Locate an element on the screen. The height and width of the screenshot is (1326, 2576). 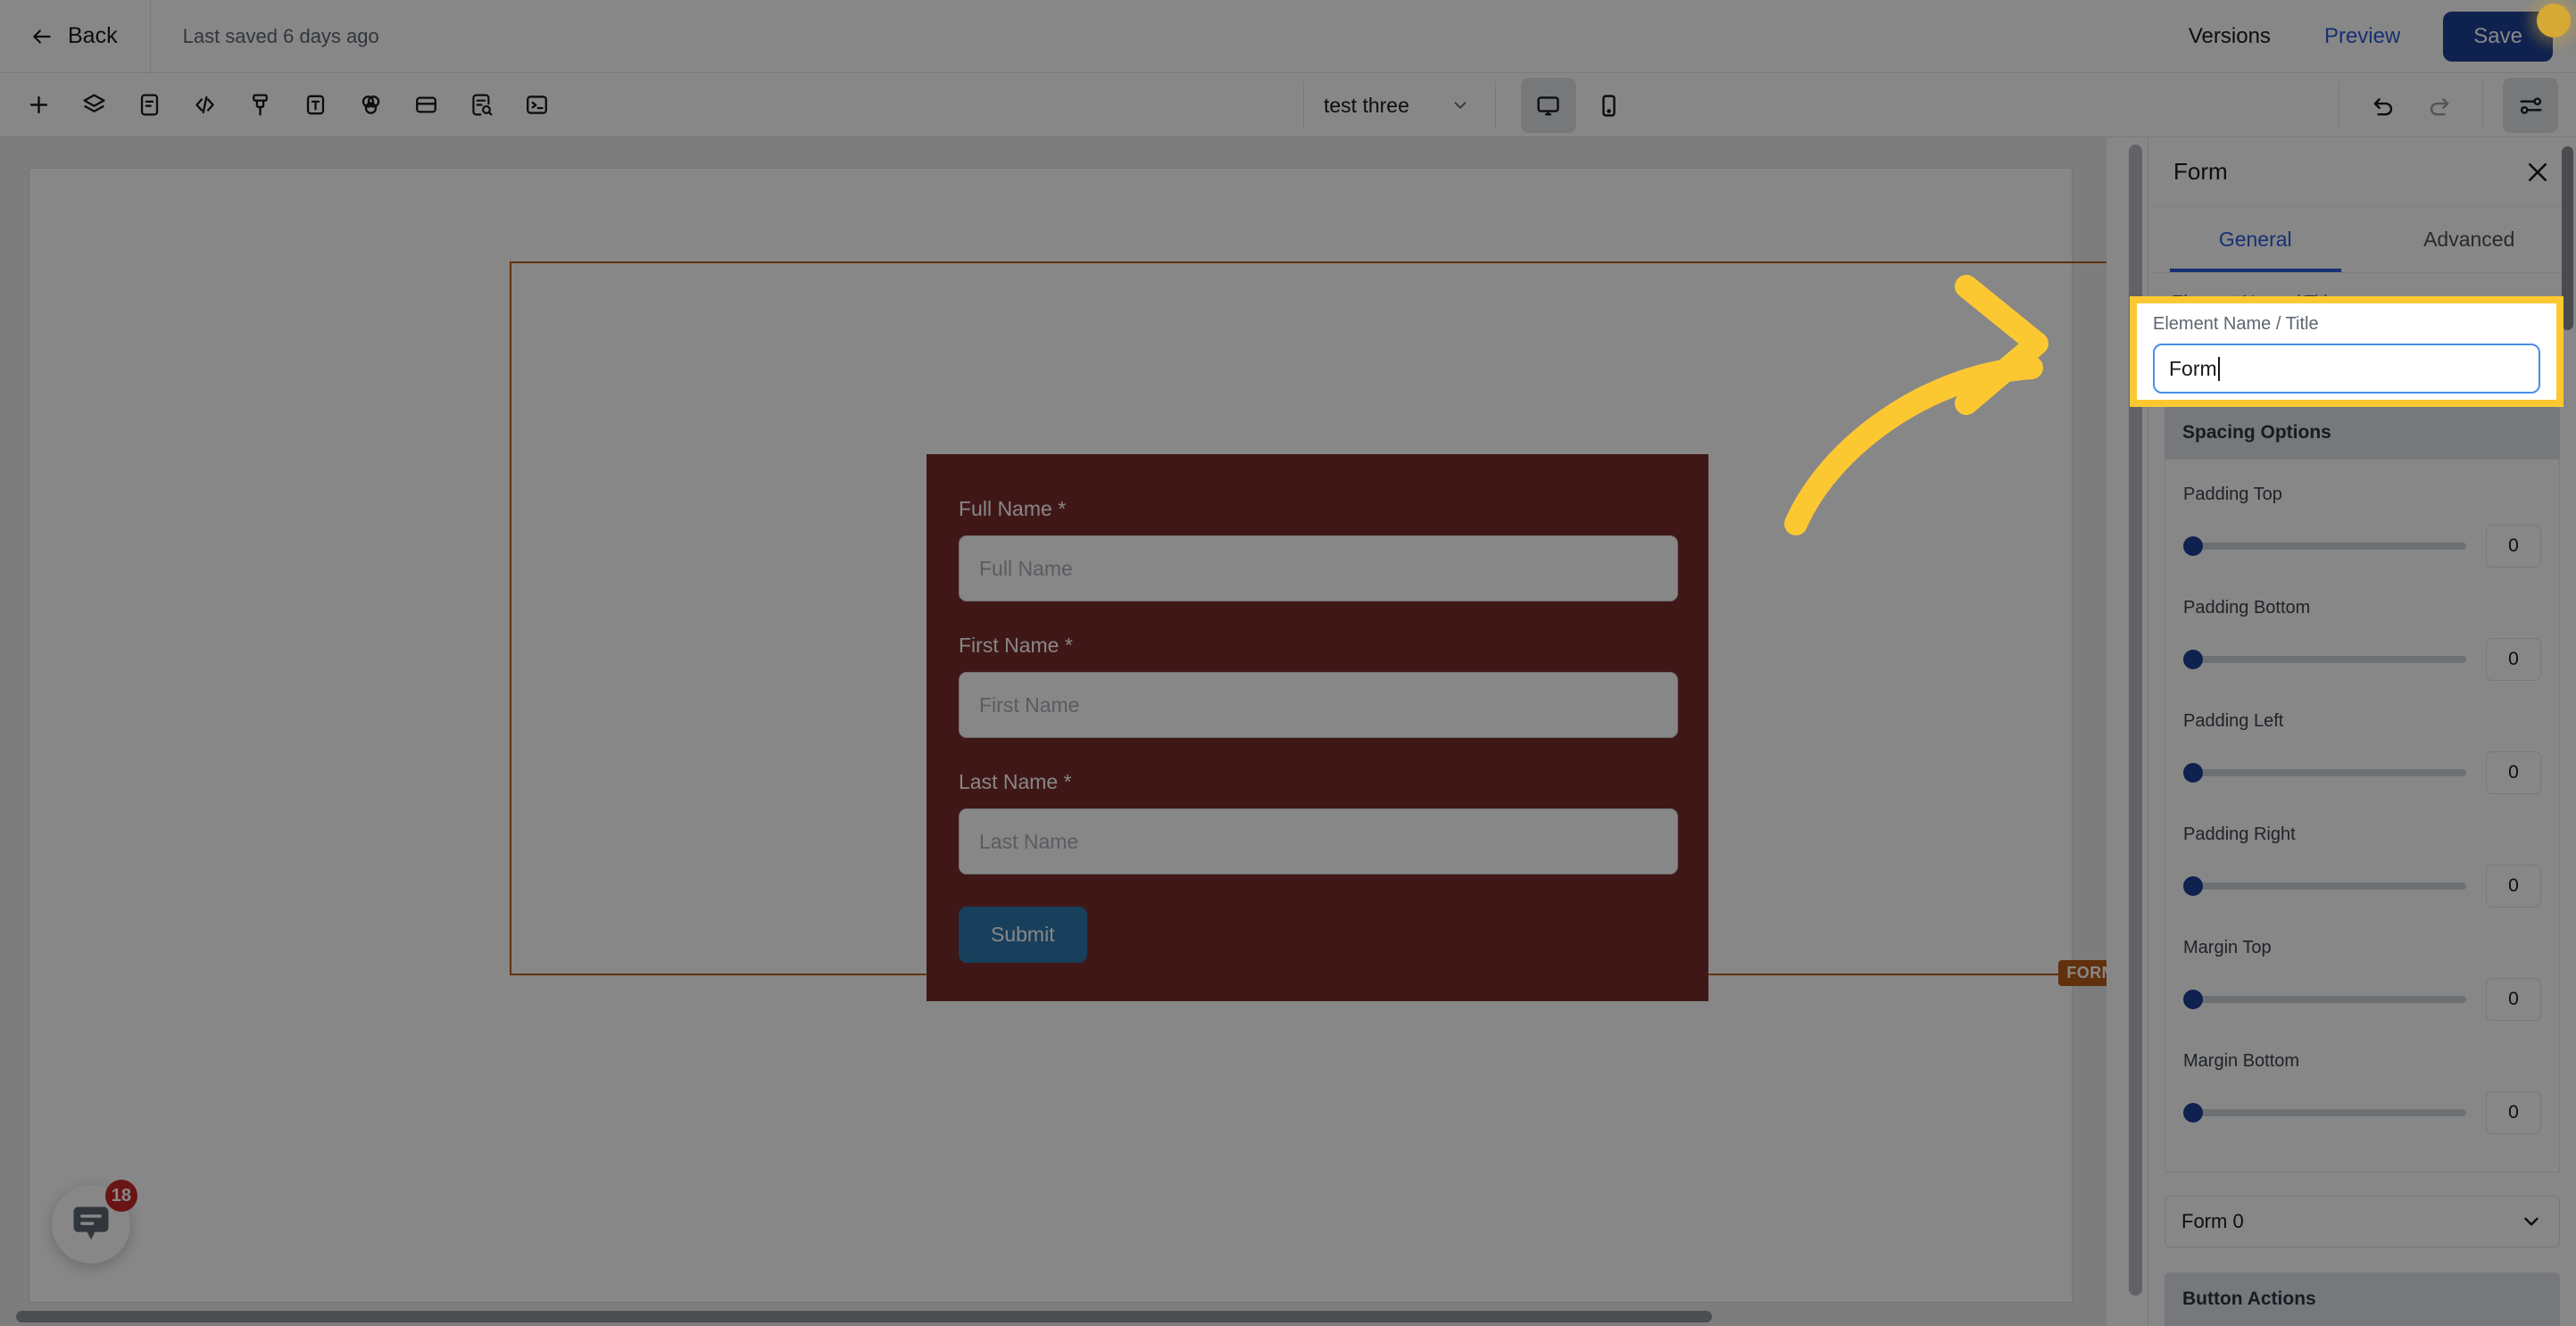
tab-general: General is located at coordinates (2256, 239).